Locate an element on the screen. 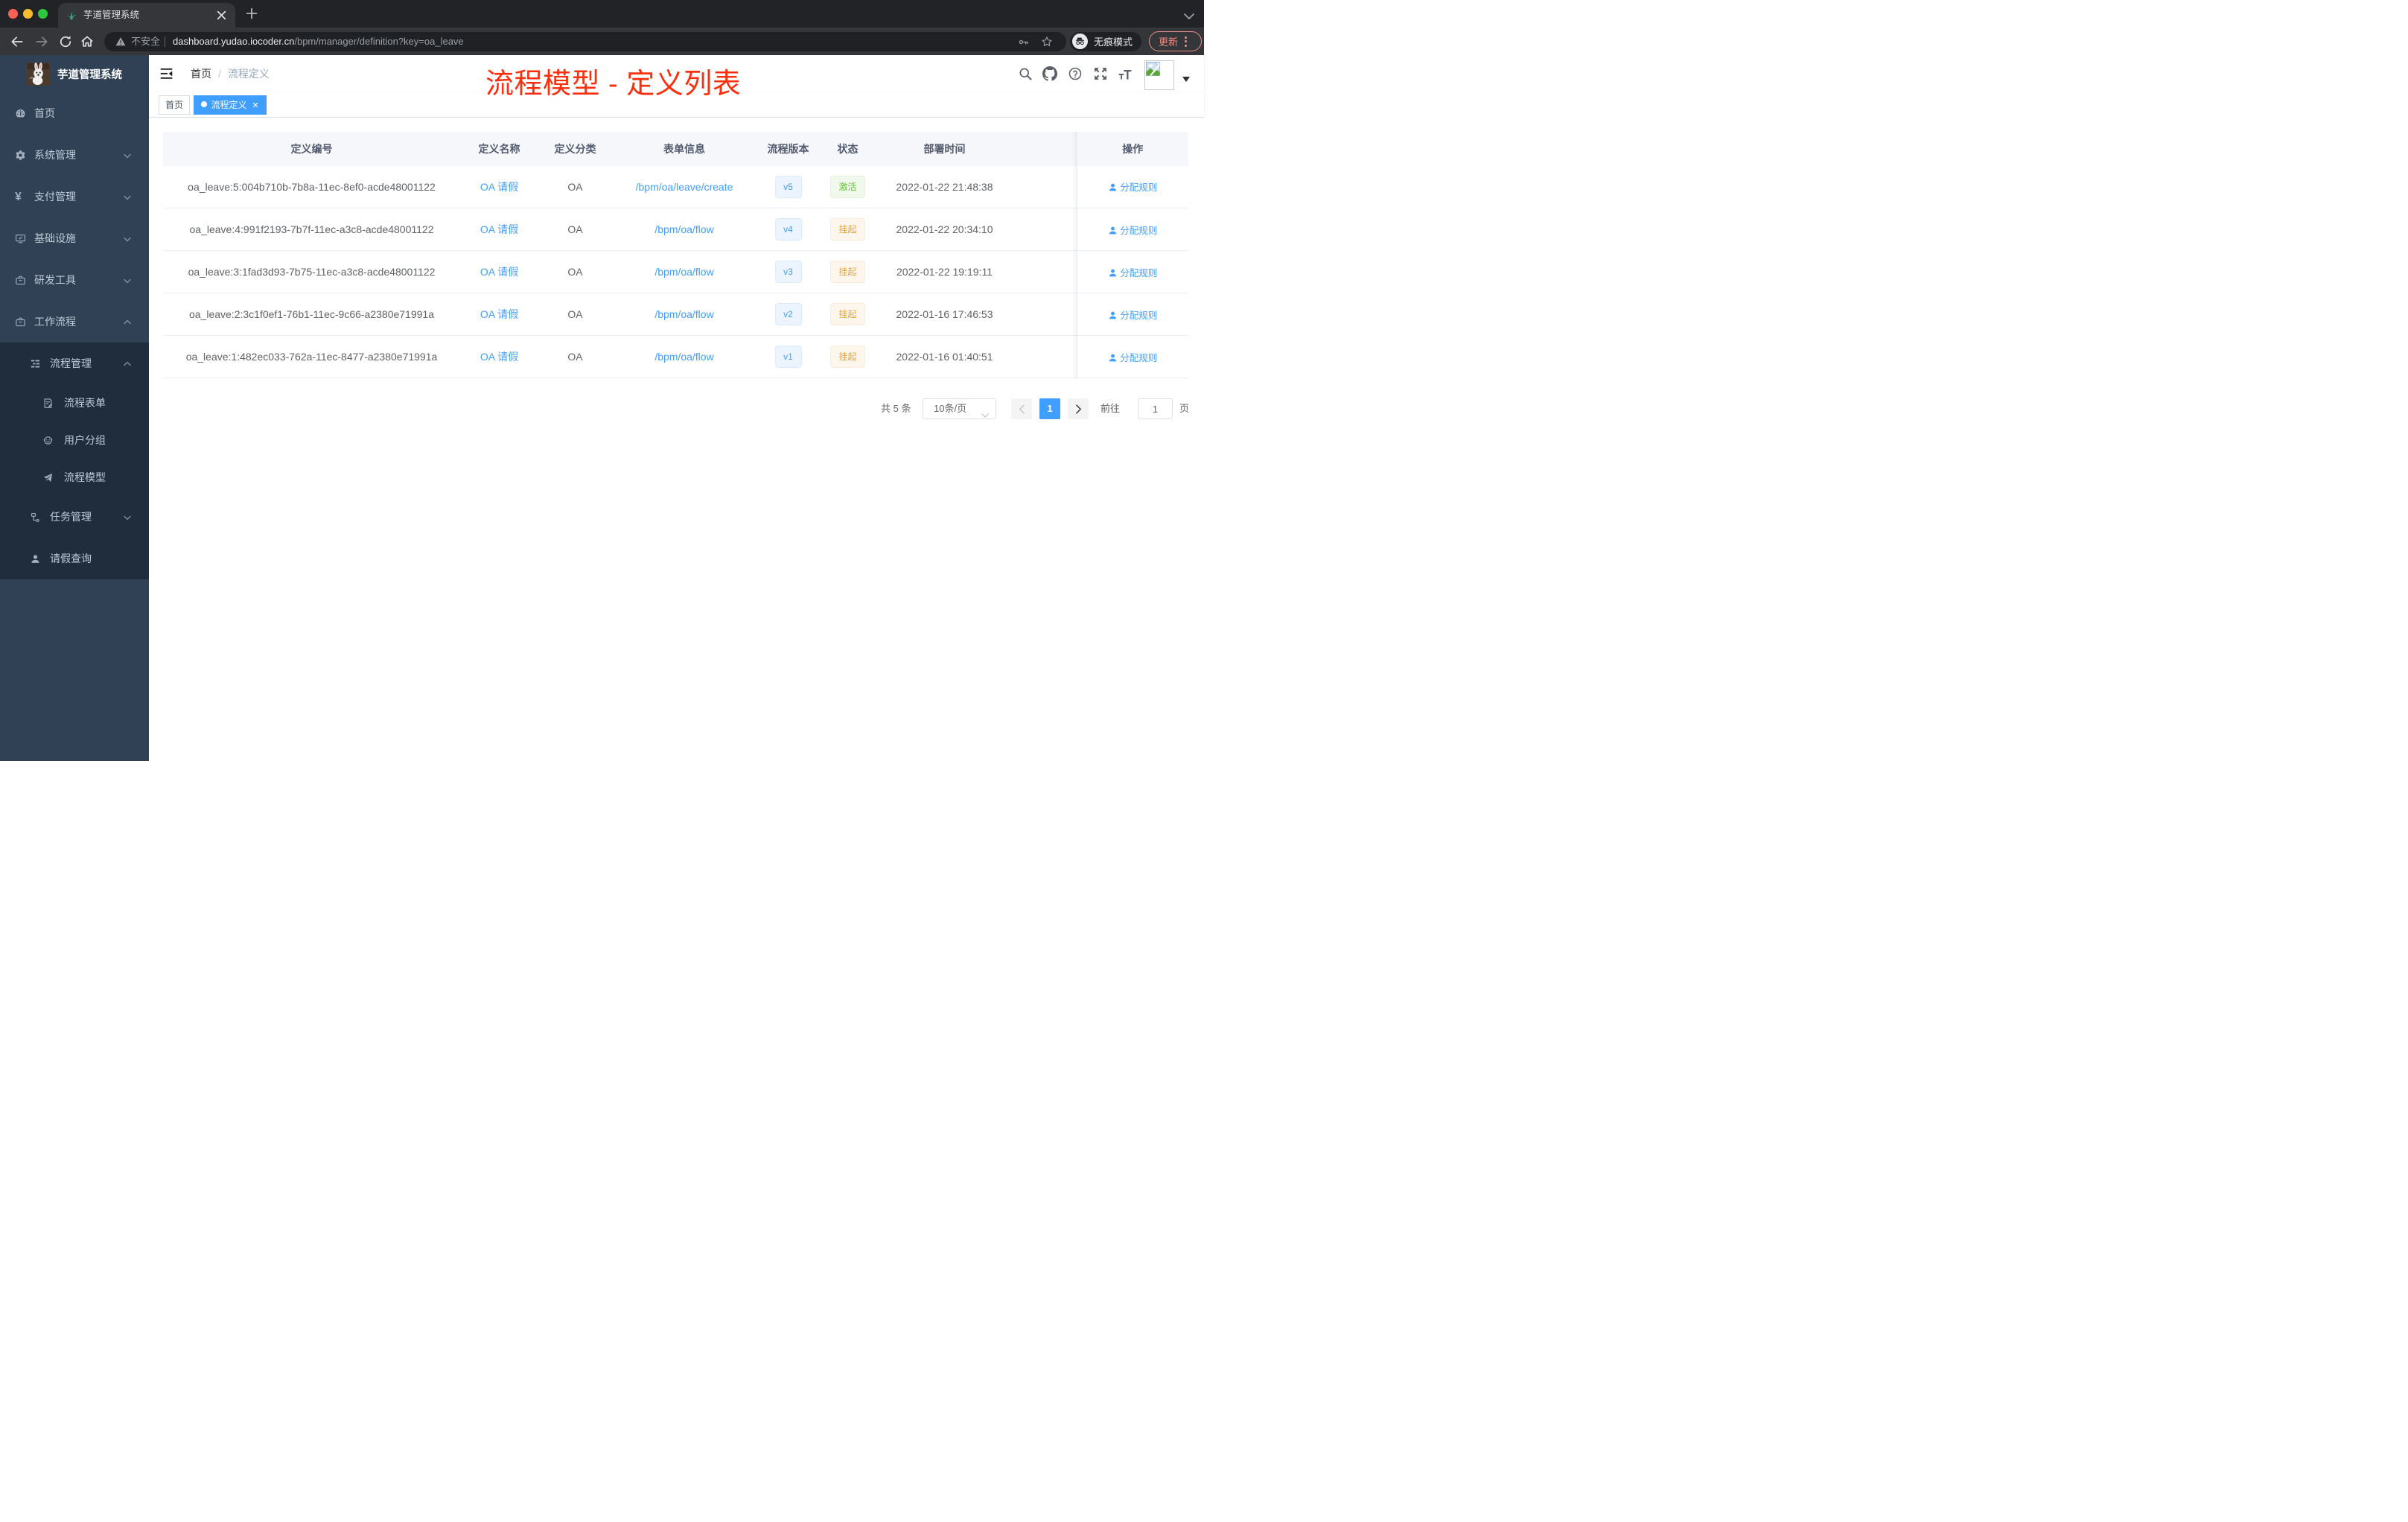 The width and height of the screenshot is (2408, 1522). workflow-submenu: 流程管理 流程表单 用户分组 流程模型 任务管理 请假查询 is located at coordinates (74, 461).